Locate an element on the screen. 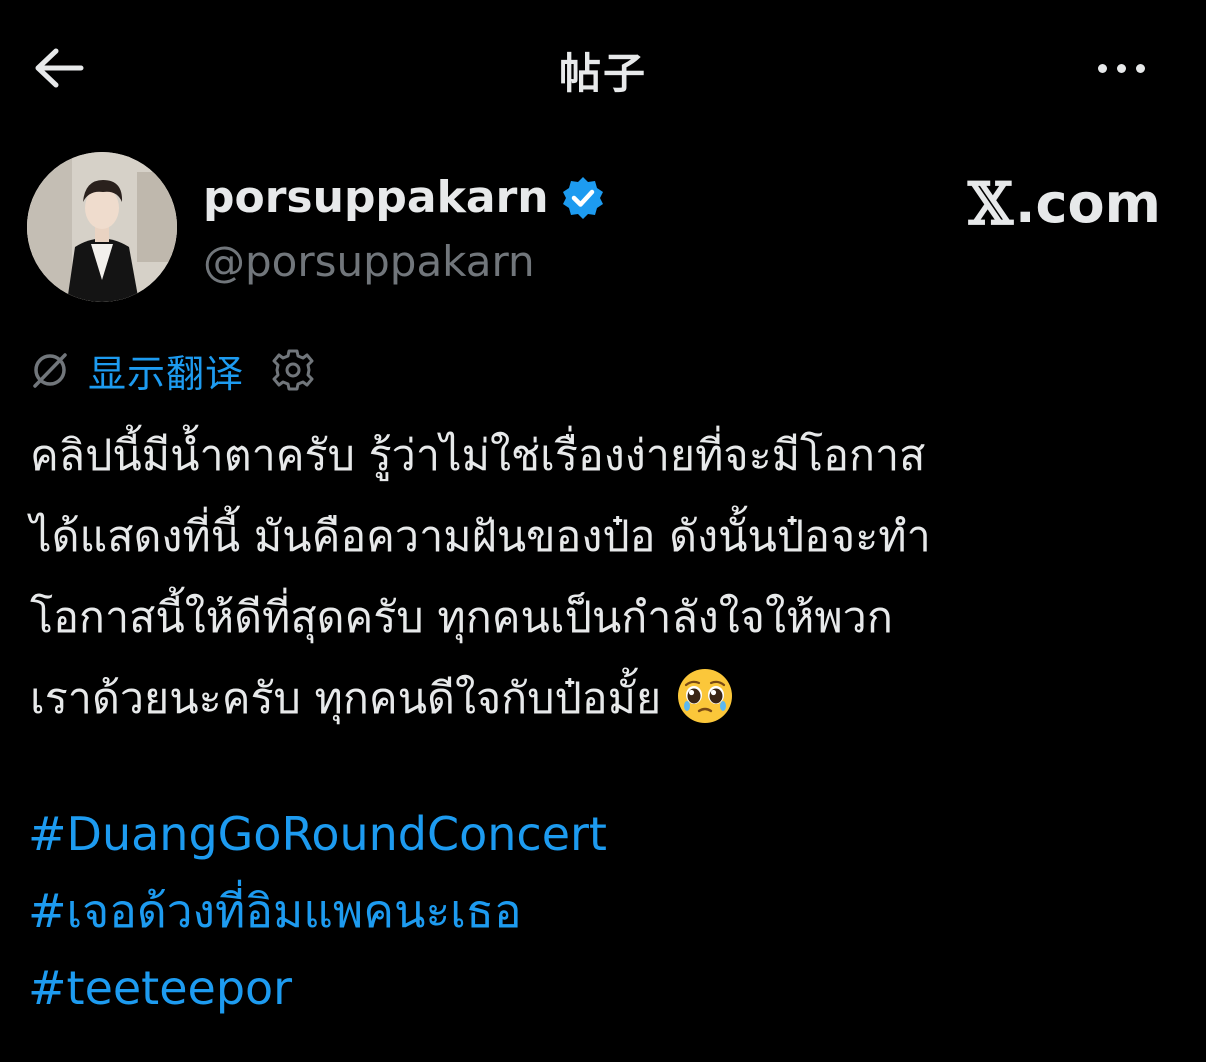  x-logo: 𝕏 .com is located at coordinates (1064, 204).